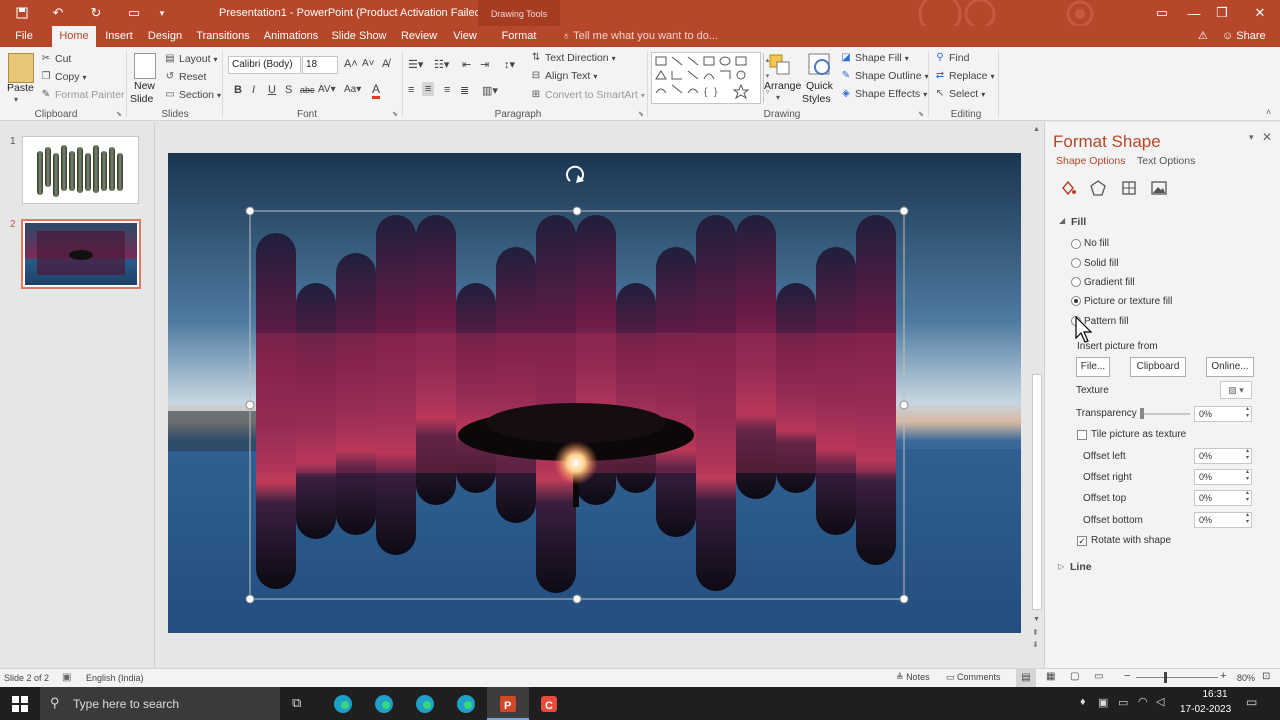  What do you see at coordinates (778, 97) in the screenshot?
I see `arrange-dropdown-icon: ▾` at bounding box center [778, 97].